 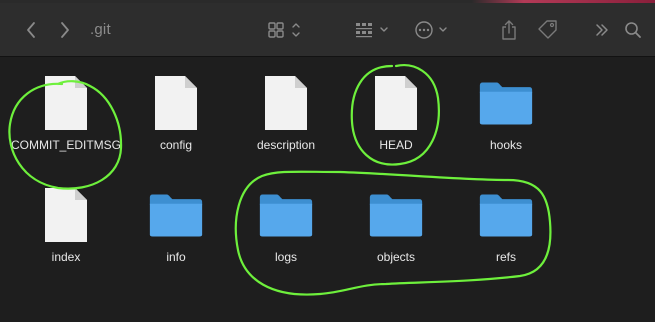 I want to click on view-mode-button, so click(x=286, y=30).